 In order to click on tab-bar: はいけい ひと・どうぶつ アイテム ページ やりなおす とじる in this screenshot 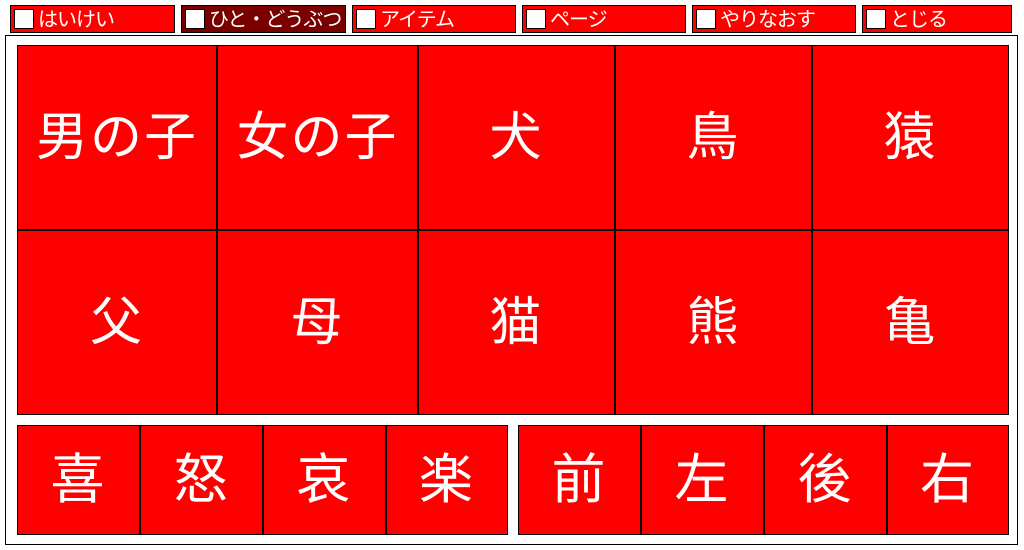, I will do `click(512, 18)`.